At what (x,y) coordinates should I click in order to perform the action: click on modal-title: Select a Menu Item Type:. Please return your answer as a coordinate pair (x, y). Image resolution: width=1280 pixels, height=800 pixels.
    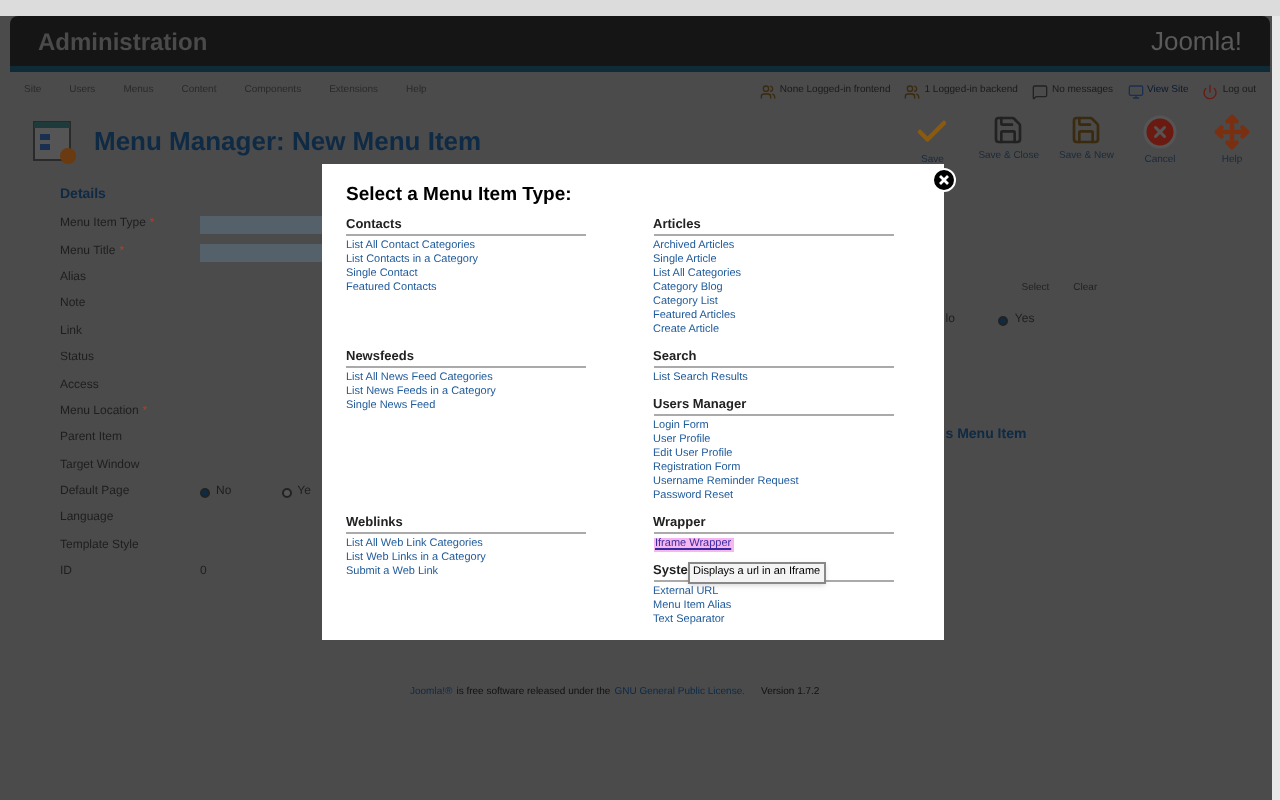
    Looking at the image, I should click on (460, 196).